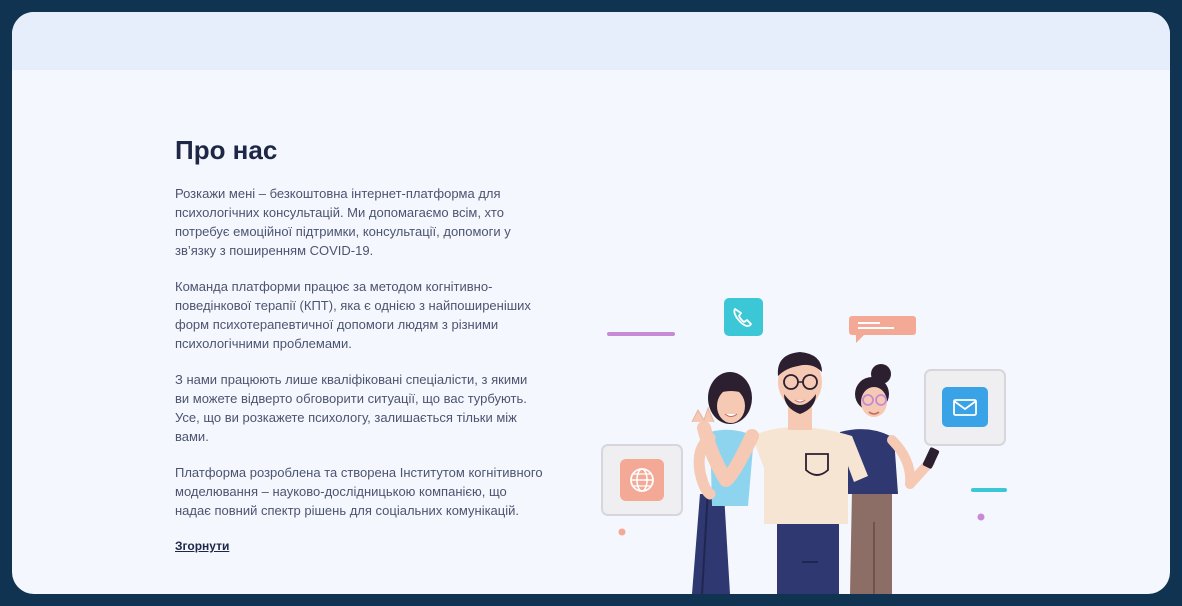 The height and width of the screenshot is (606, 1182). What do you see at coordinates (226, 150) in the screenshot?
I see `page-title: Про нас` at bounding box center [226, 150].